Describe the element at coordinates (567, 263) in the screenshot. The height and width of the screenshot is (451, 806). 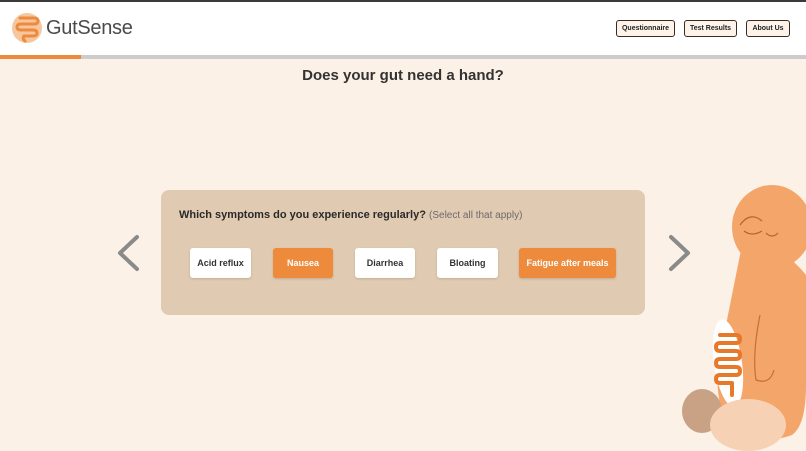
I see `option-fatigue-after-meals-button: Fatigue after meals` at that location.